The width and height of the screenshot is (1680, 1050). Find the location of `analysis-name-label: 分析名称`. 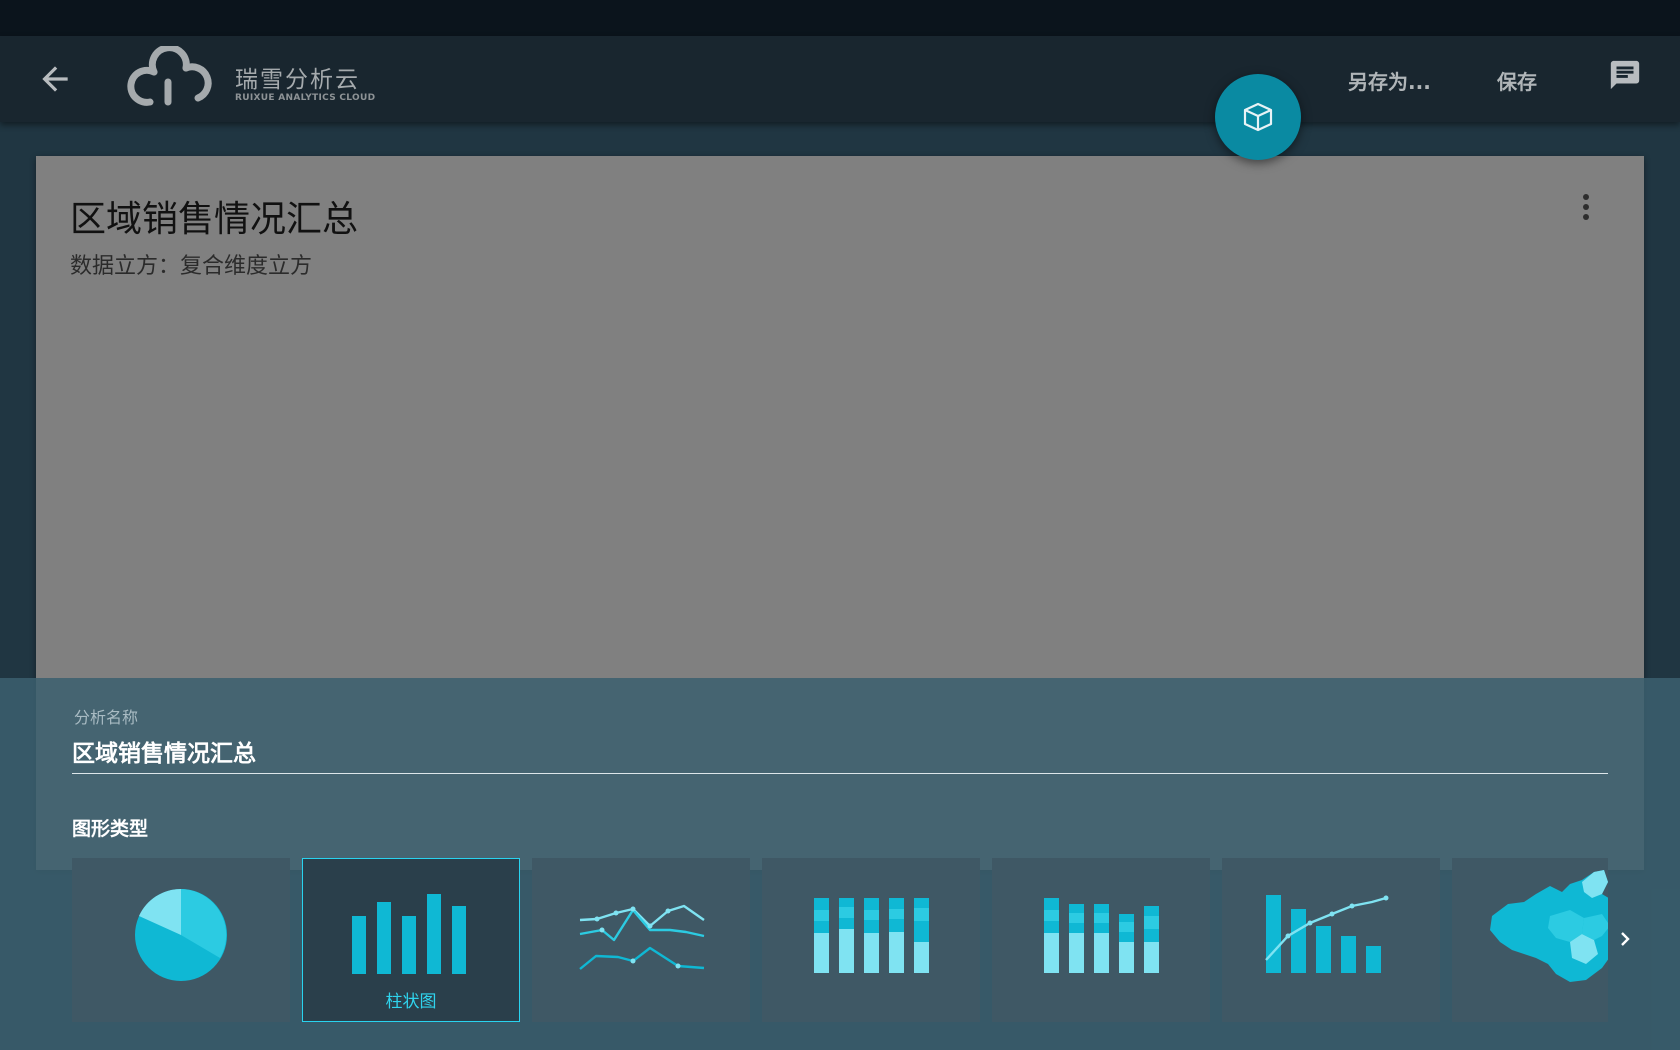

analysis-name-label: 分析名称 is located at coordinates (106, 717).